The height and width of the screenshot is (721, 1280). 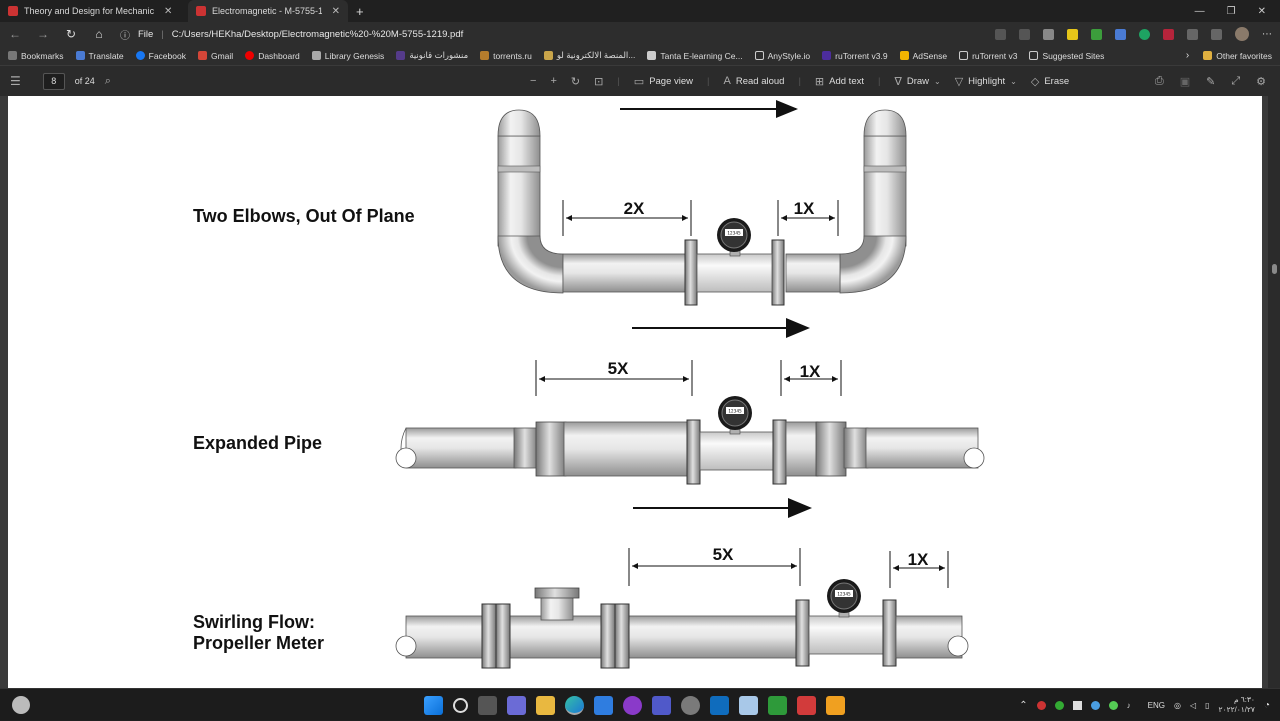 I want to click on page-number-input: 8, so click(x=53, y=81).